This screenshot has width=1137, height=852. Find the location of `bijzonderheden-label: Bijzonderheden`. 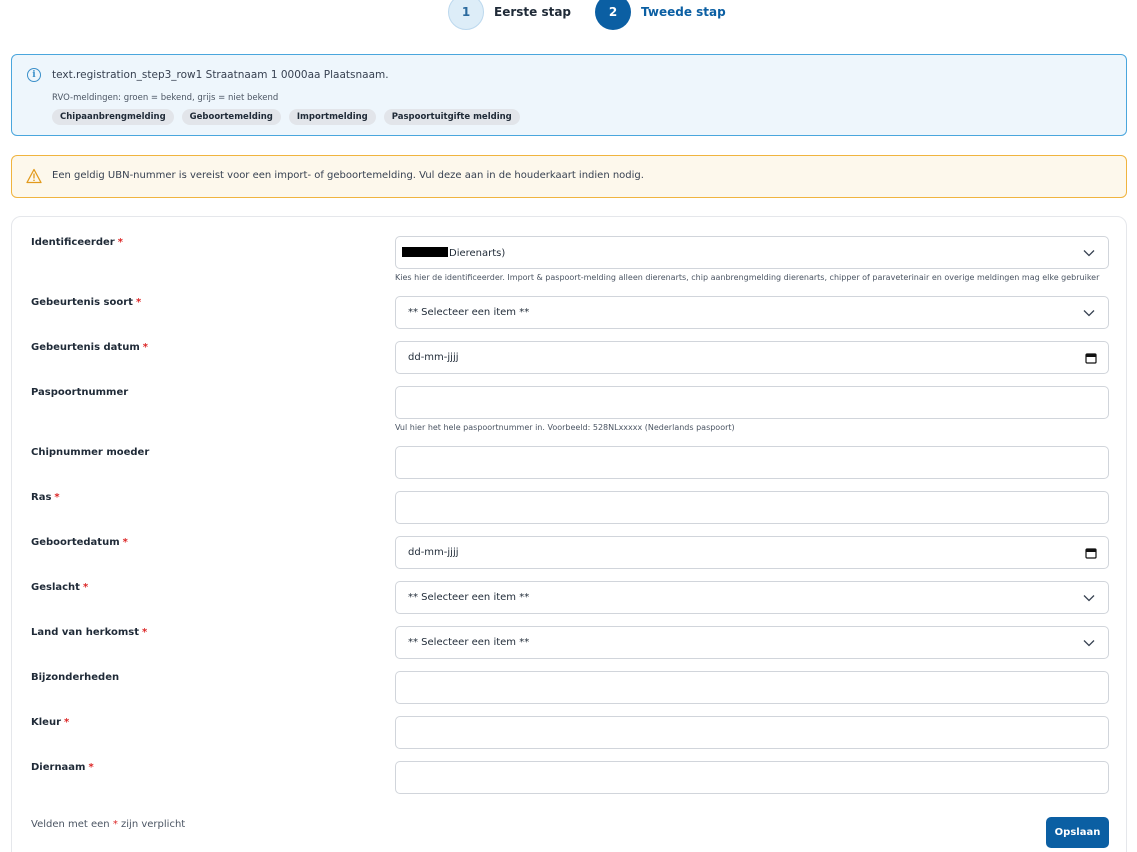

bijzonderheden-label: Bijzonderheden is located at coordinates (75, 677).